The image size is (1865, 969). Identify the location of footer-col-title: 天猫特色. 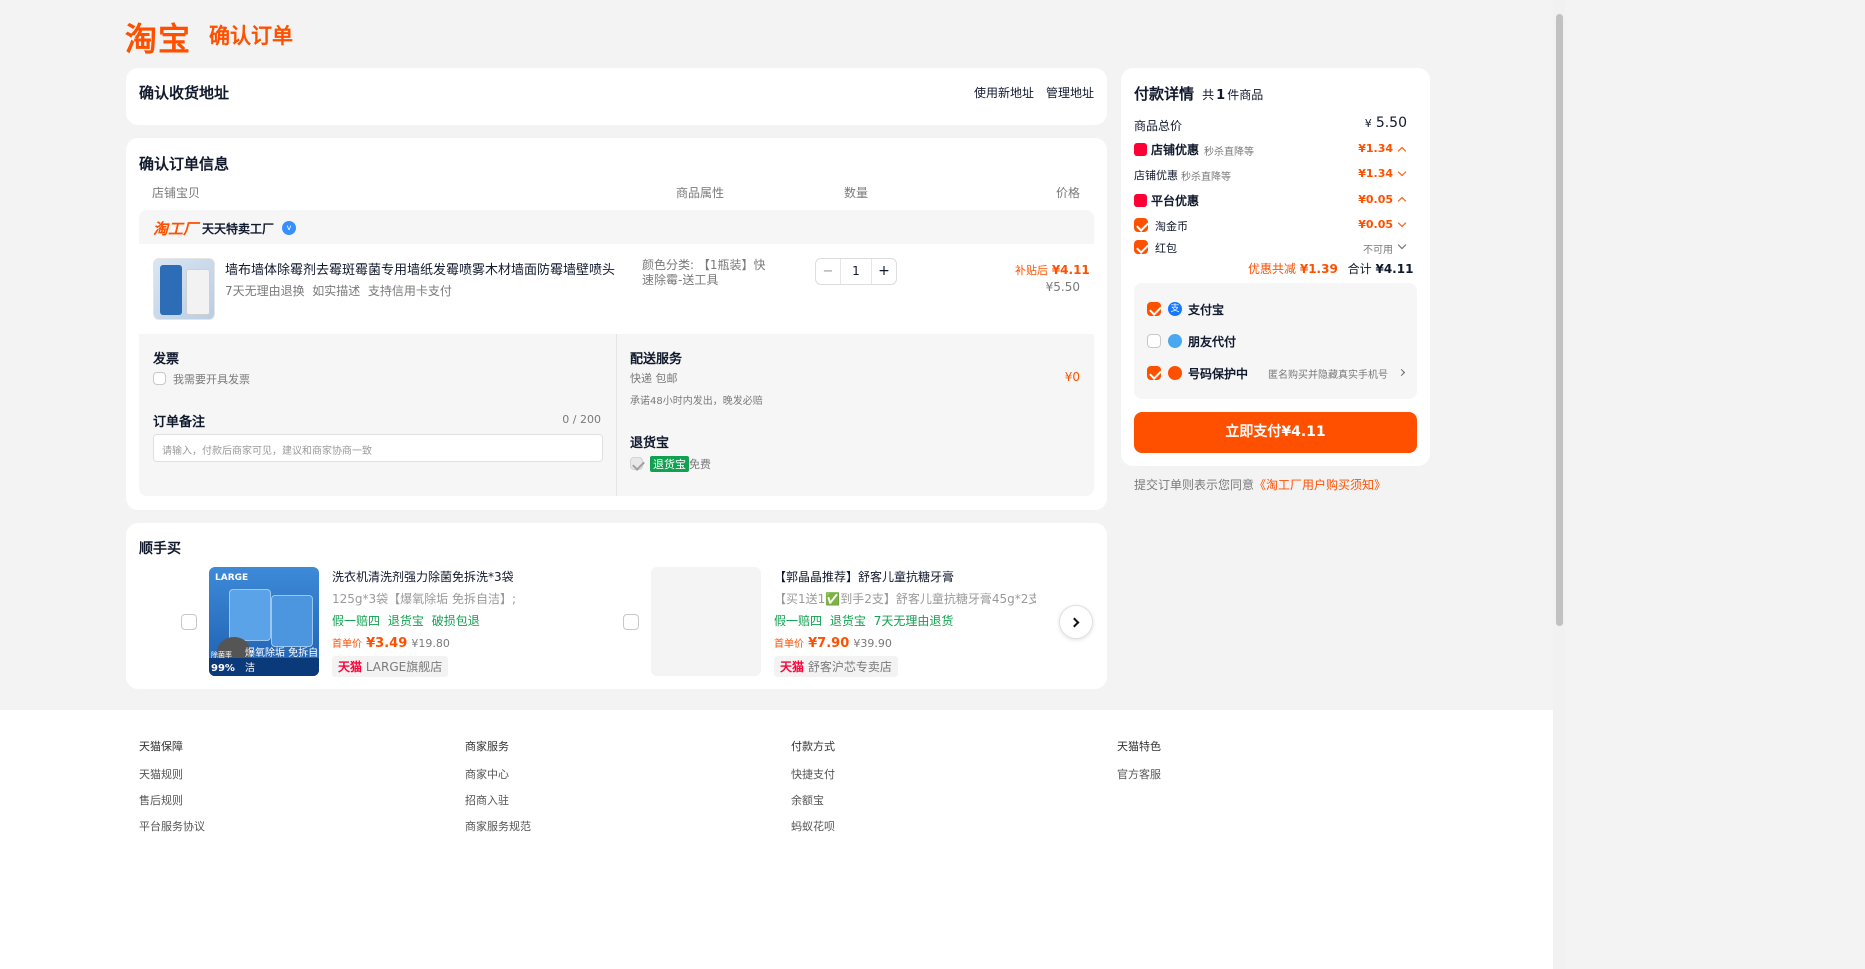
(1139, 746).